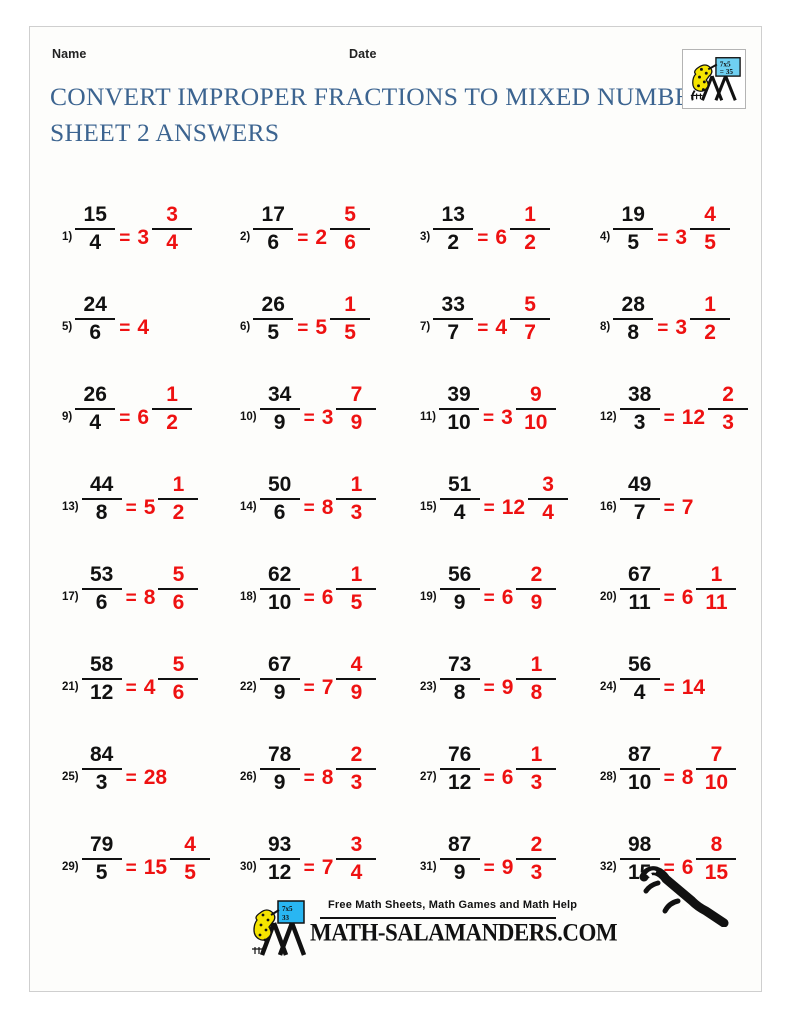 Image resolution: width=791 pixels, height=1024 pixels. I want to click on answer-fraction: 12, so click(178, 499).